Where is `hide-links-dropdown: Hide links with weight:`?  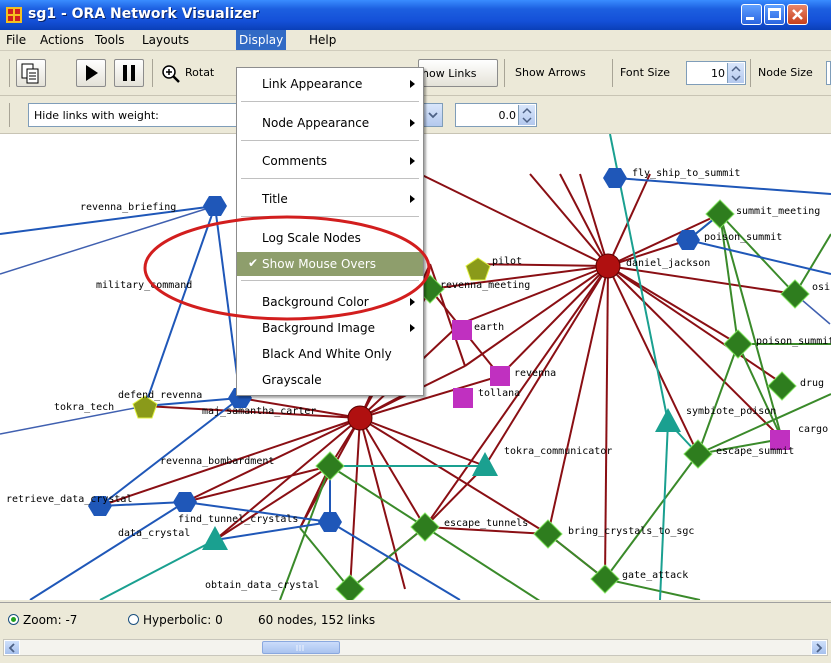 hide-links-dropdown: Hide links with weight: is located at coordinates (133, 115).